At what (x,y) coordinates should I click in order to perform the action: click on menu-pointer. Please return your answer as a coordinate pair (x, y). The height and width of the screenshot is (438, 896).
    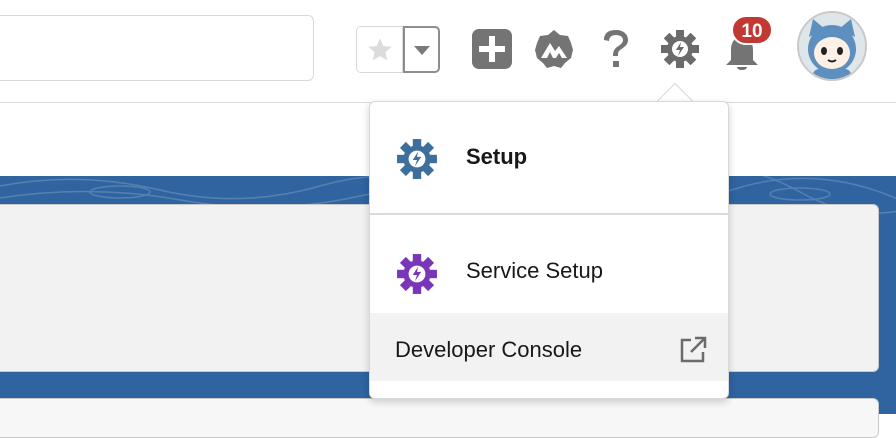
    Looking at the image, I should click on (674, 91).